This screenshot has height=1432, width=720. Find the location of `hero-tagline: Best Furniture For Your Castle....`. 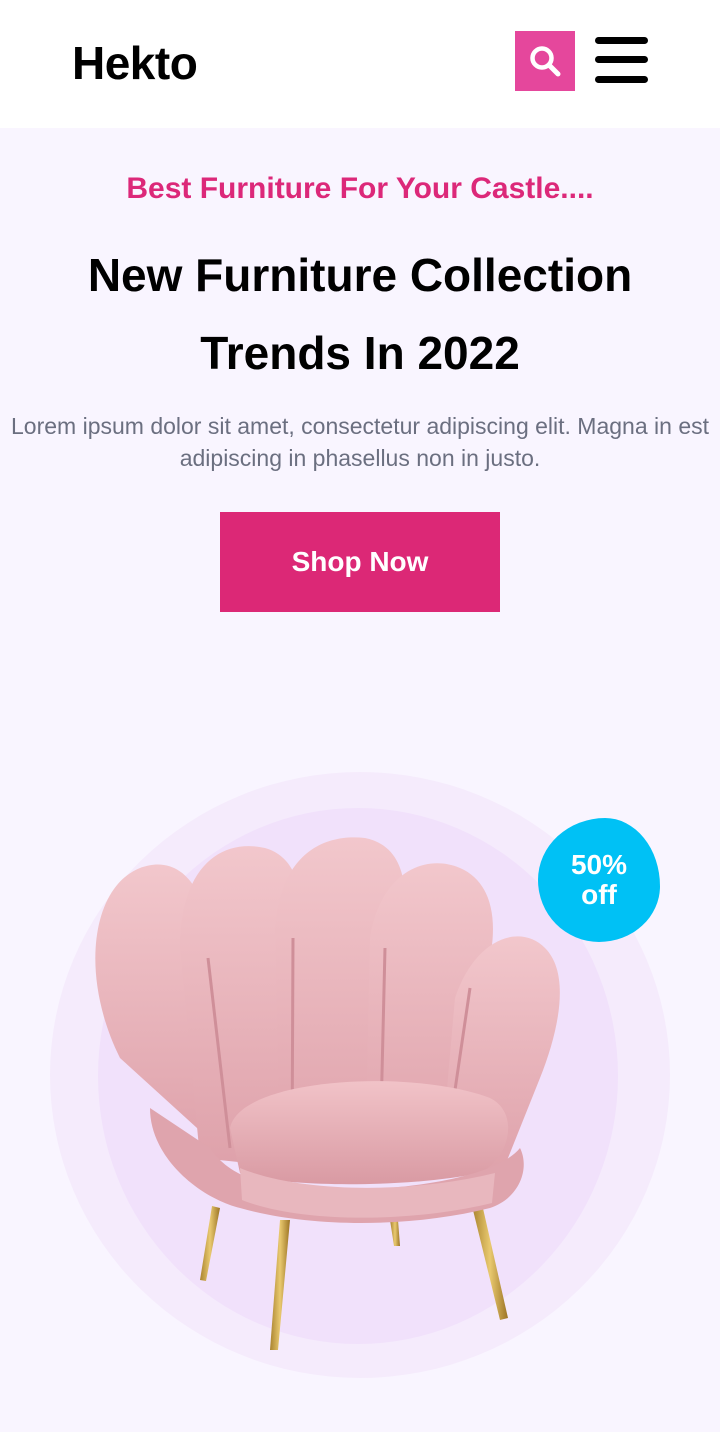

hero-tagline: Best Furniture For Your Castle.... is located at coordinates (360, 188).